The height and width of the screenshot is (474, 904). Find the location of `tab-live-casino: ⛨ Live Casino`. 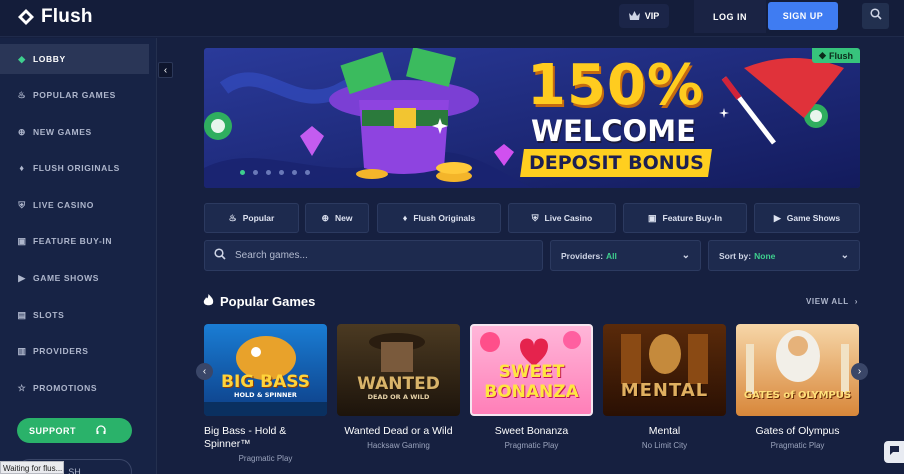

tab-live-casino: ⛨ Live Casino is located at coordinates (562, 218).